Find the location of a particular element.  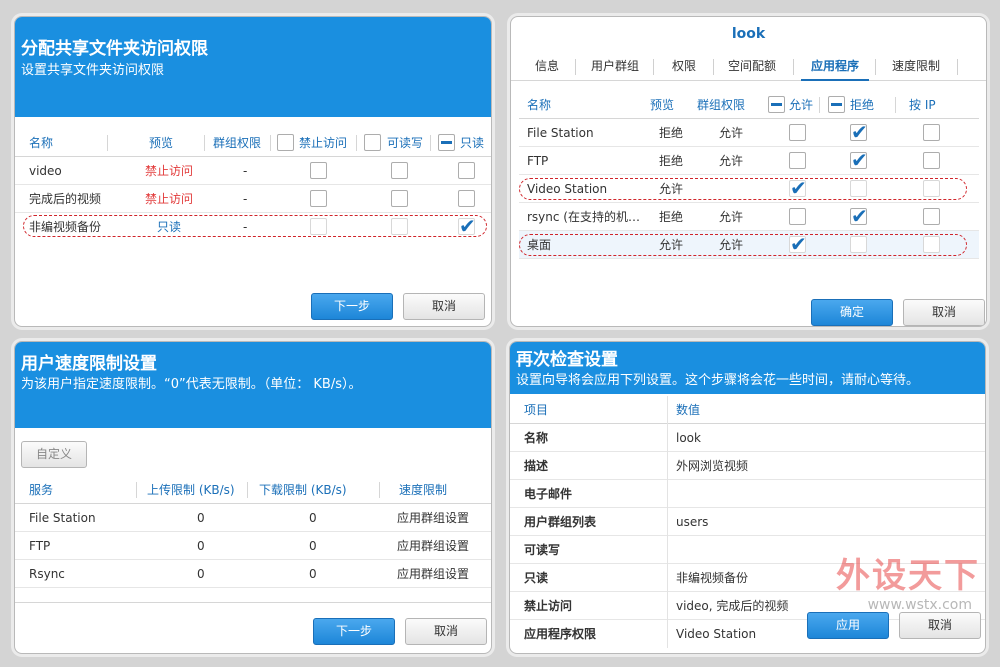

panel-header: 分配共享文件夹访问权限 设置共享文件夹访问权限 is located at coordinates (253, 67).